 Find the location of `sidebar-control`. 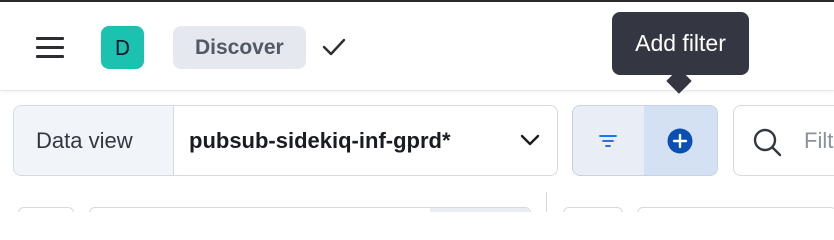

sidebar-control is located at coordinates (46, 209).